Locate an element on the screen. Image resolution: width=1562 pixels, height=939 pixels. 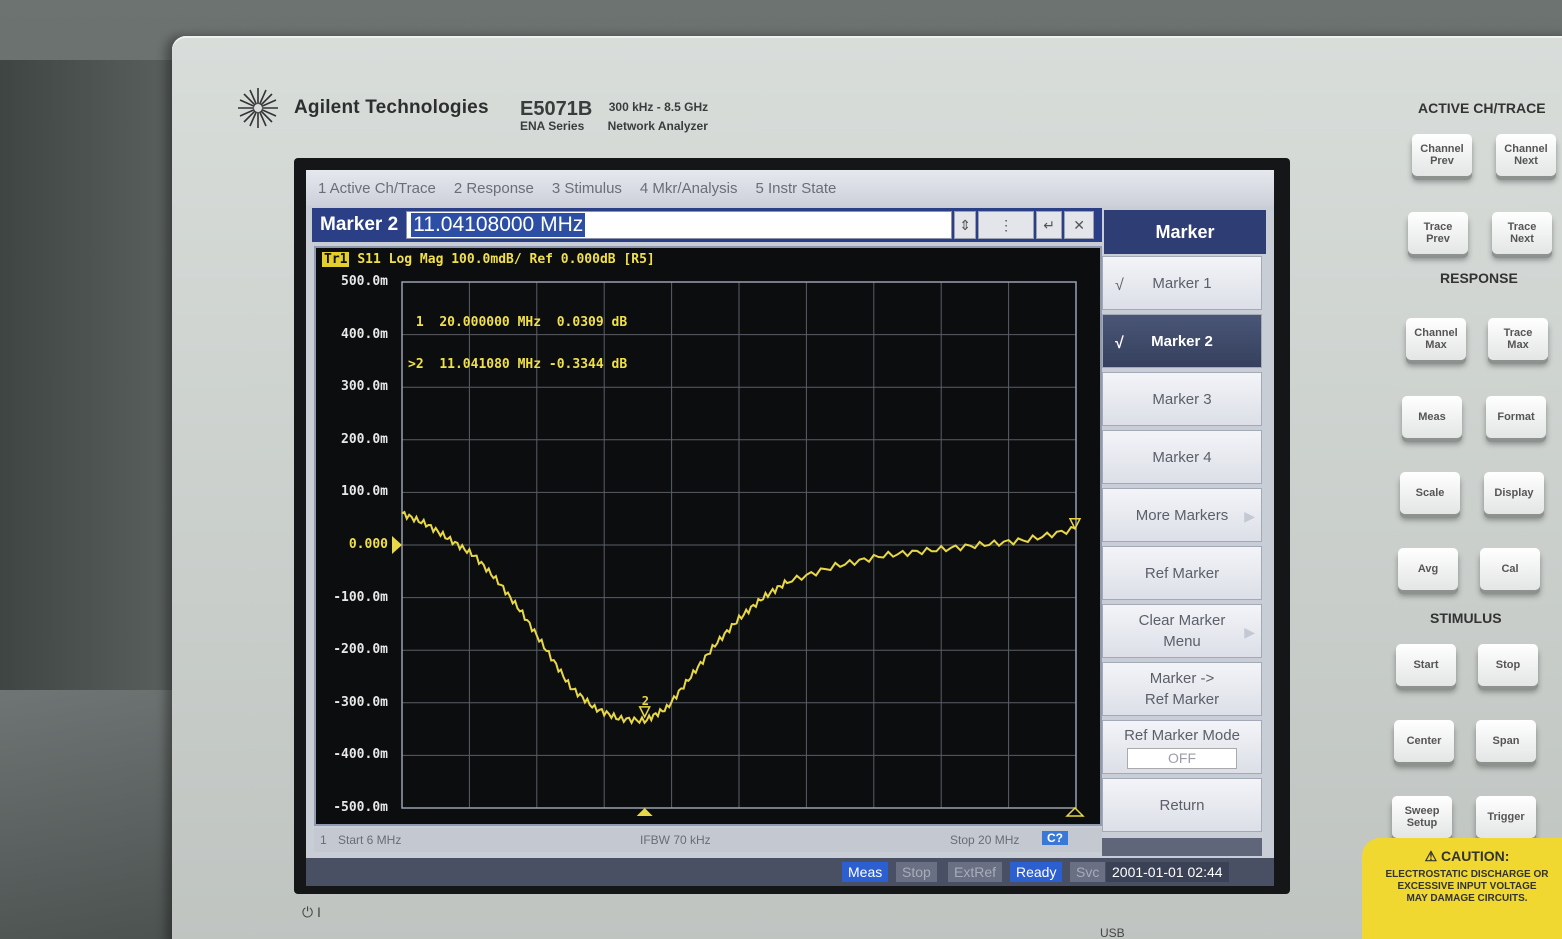
softkey-clear-marker-menu: Clear Marker Menu ▶ is located at coordinates (1182, 631).